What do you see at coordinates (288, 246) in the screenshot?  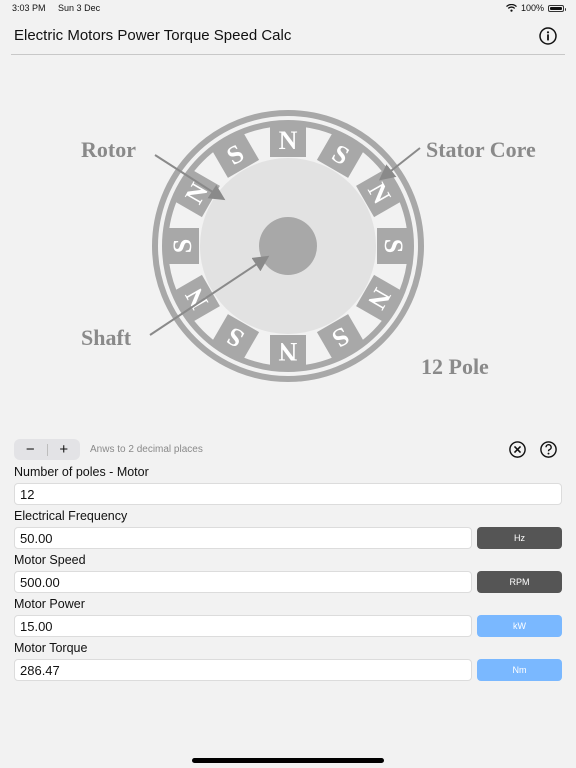 I see `shaft` at bounding box center [288, 246].